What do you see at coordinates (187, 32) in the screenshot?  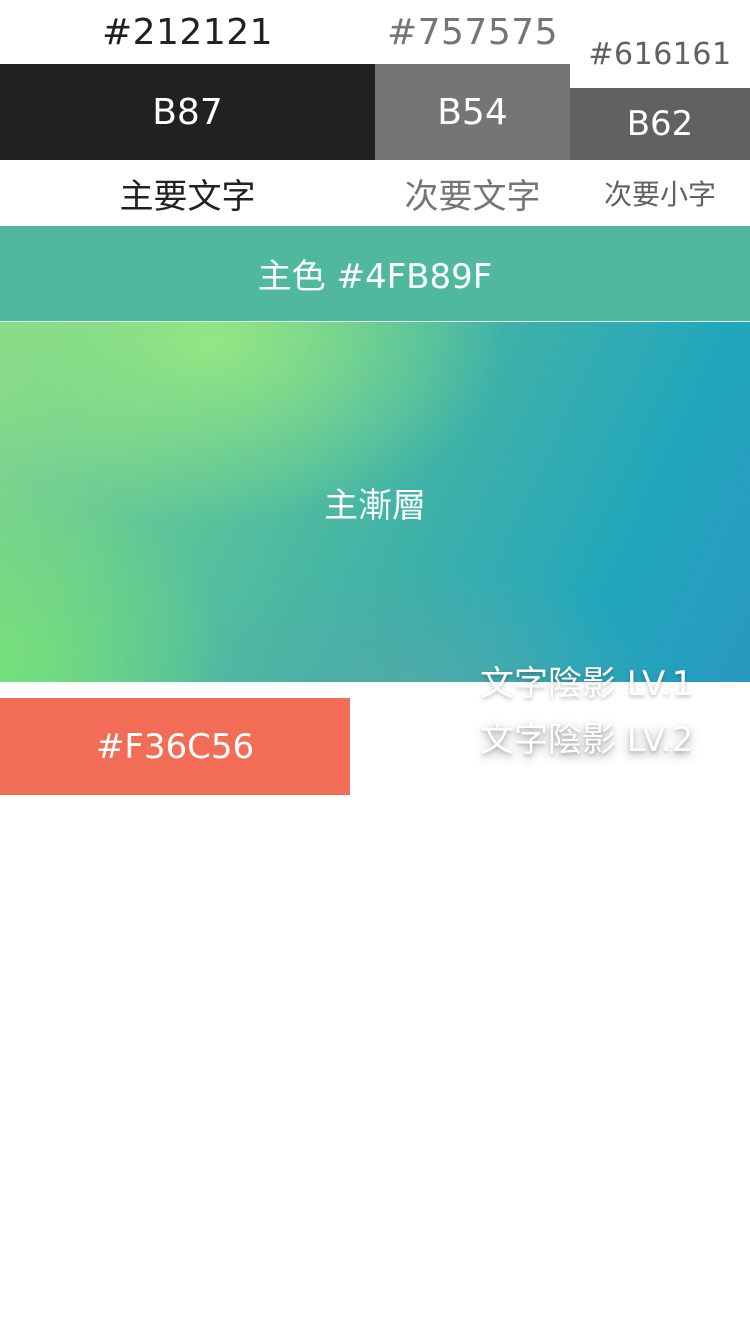 I see `hex-label-primary-text: #212121` at bounding box center [187, 32].